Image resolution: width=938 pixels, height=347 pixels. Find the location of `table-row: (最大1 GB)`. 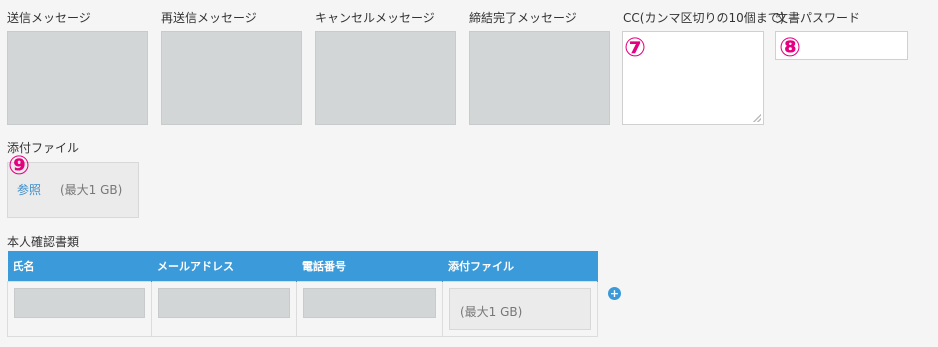

table-row: (最大1 GB) is located at coordinates (302, 309).